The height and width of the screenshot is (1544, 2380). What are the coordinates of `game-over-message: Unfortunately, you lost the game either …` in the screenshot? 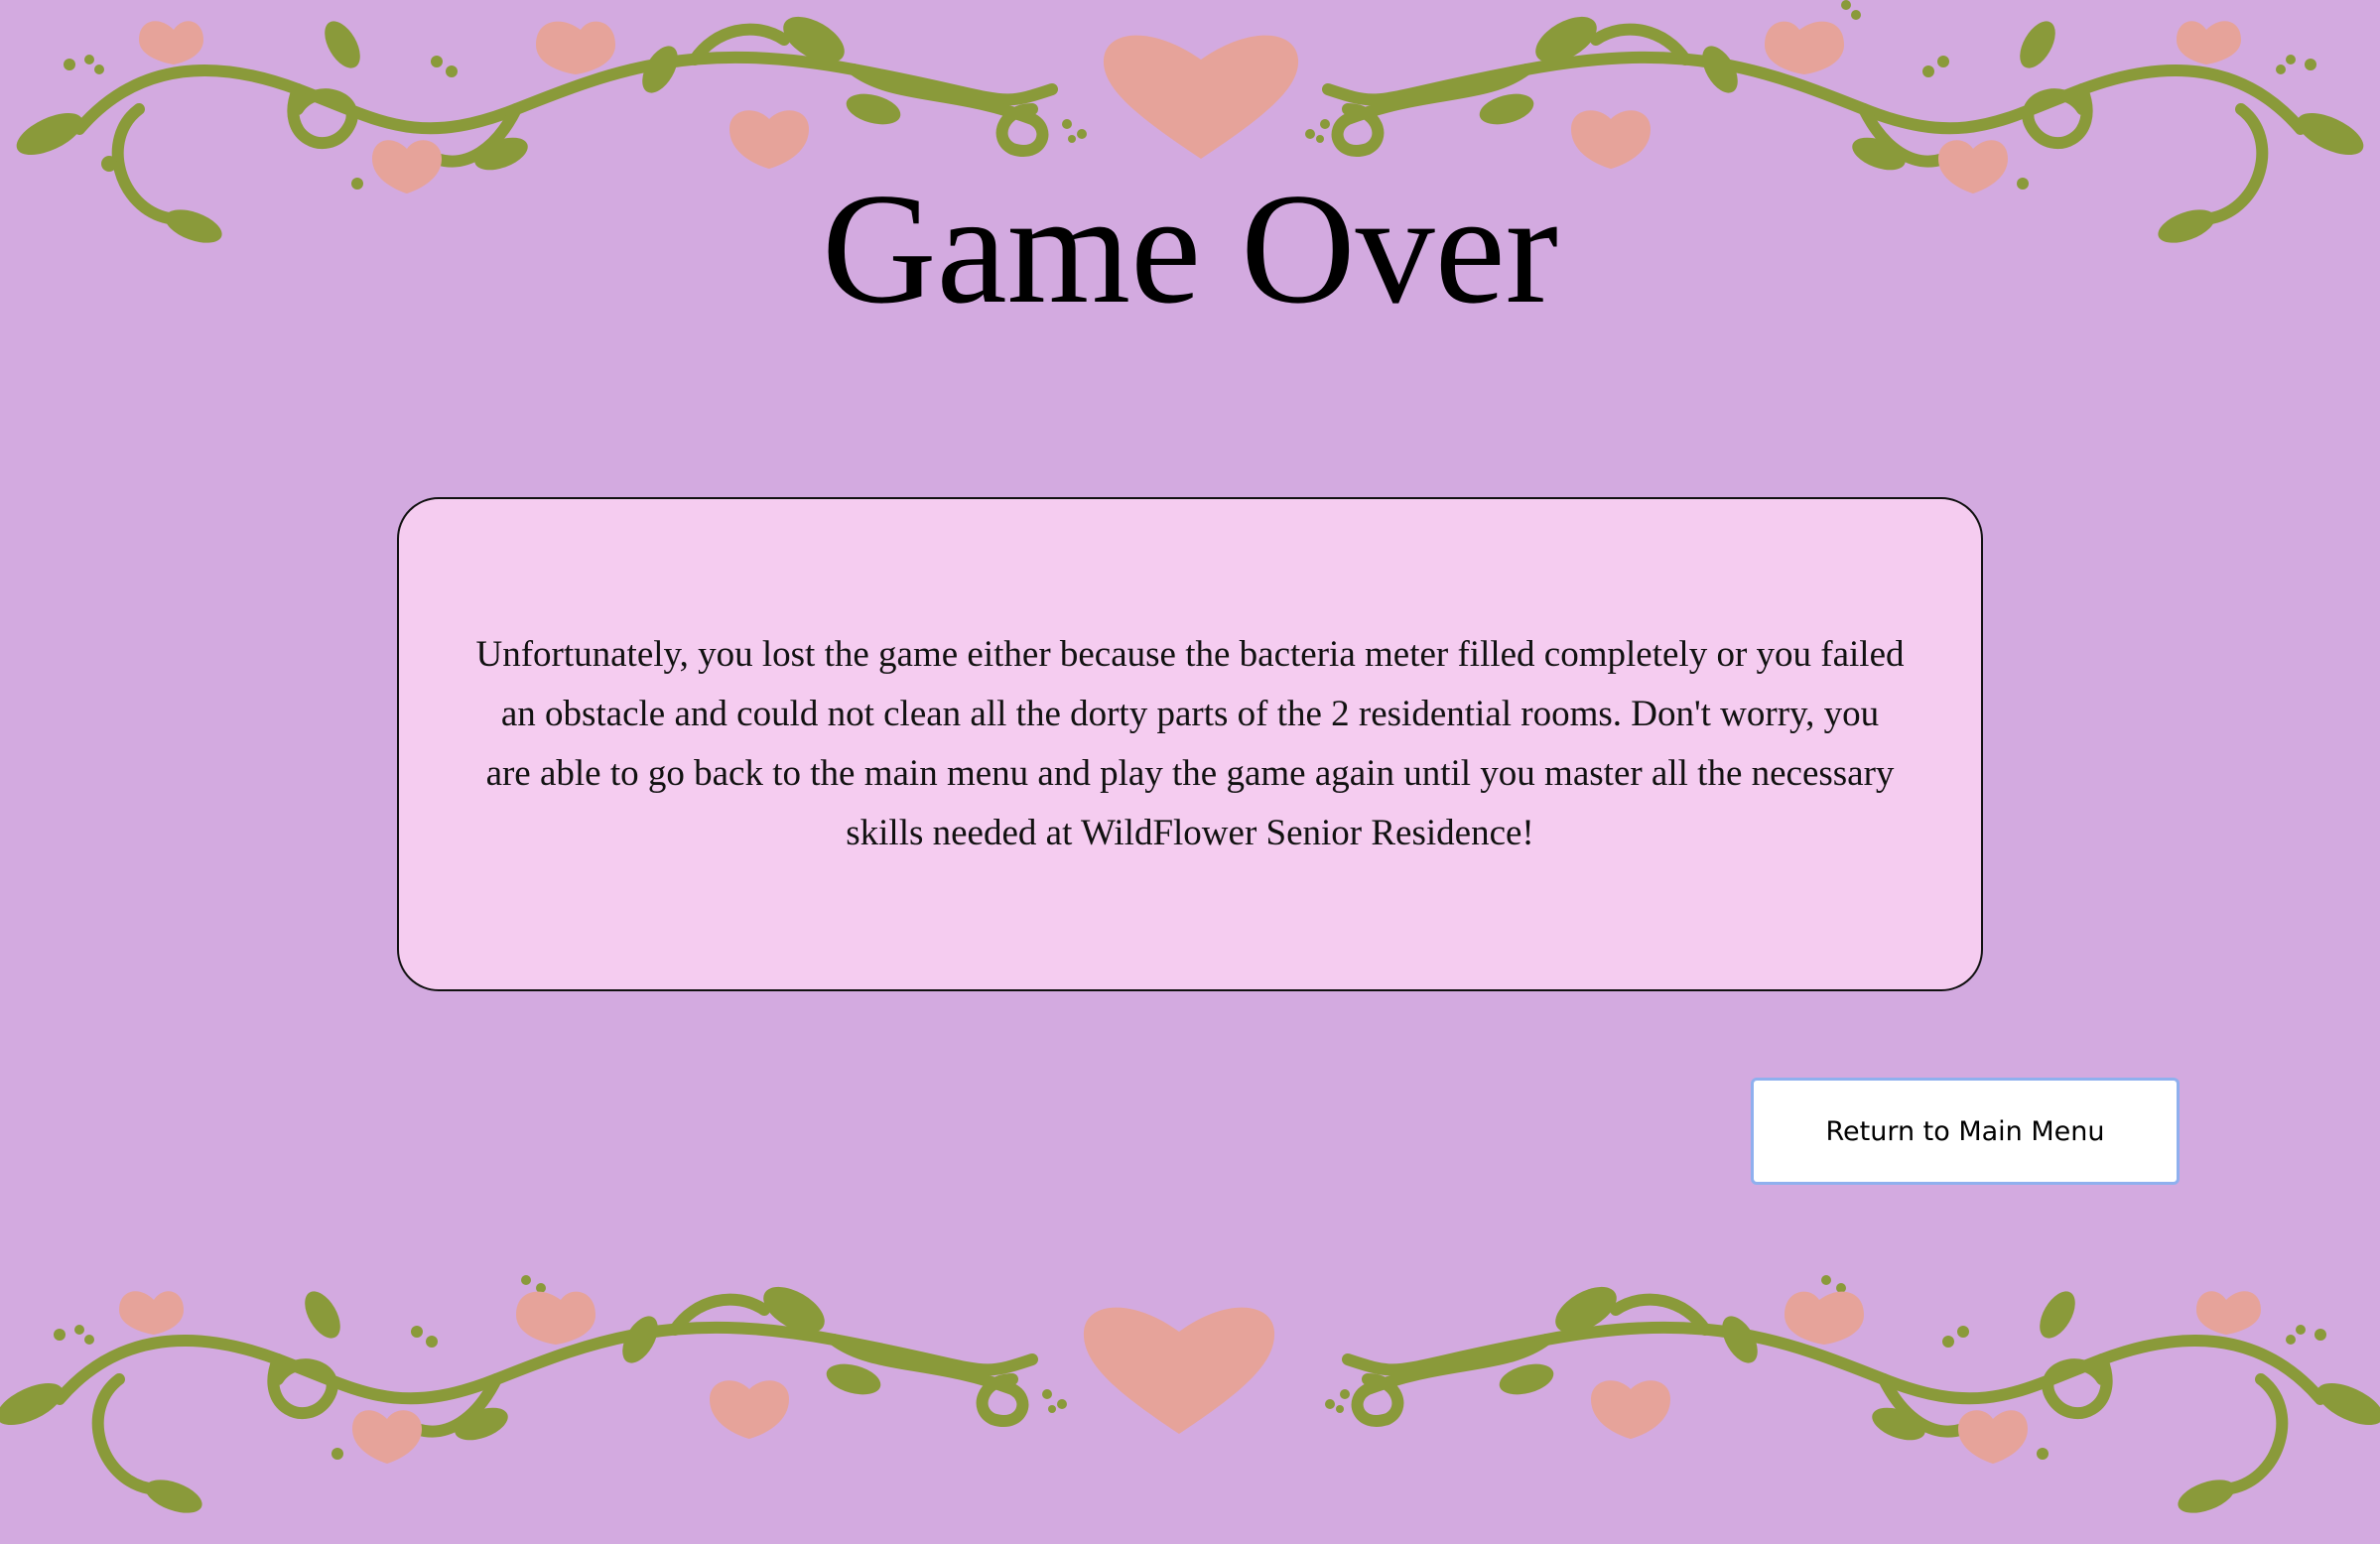 It's located at (1190, 743).